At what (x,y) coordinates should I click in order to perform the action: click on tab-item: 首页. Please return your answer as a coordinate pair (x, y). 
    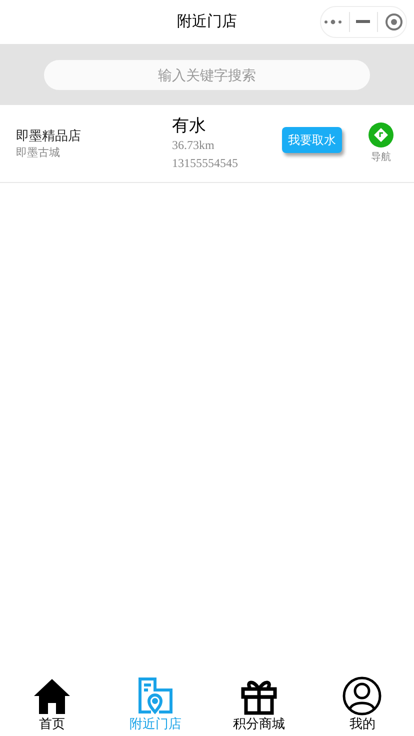
    Looking at the image, I should click on (52, 704).